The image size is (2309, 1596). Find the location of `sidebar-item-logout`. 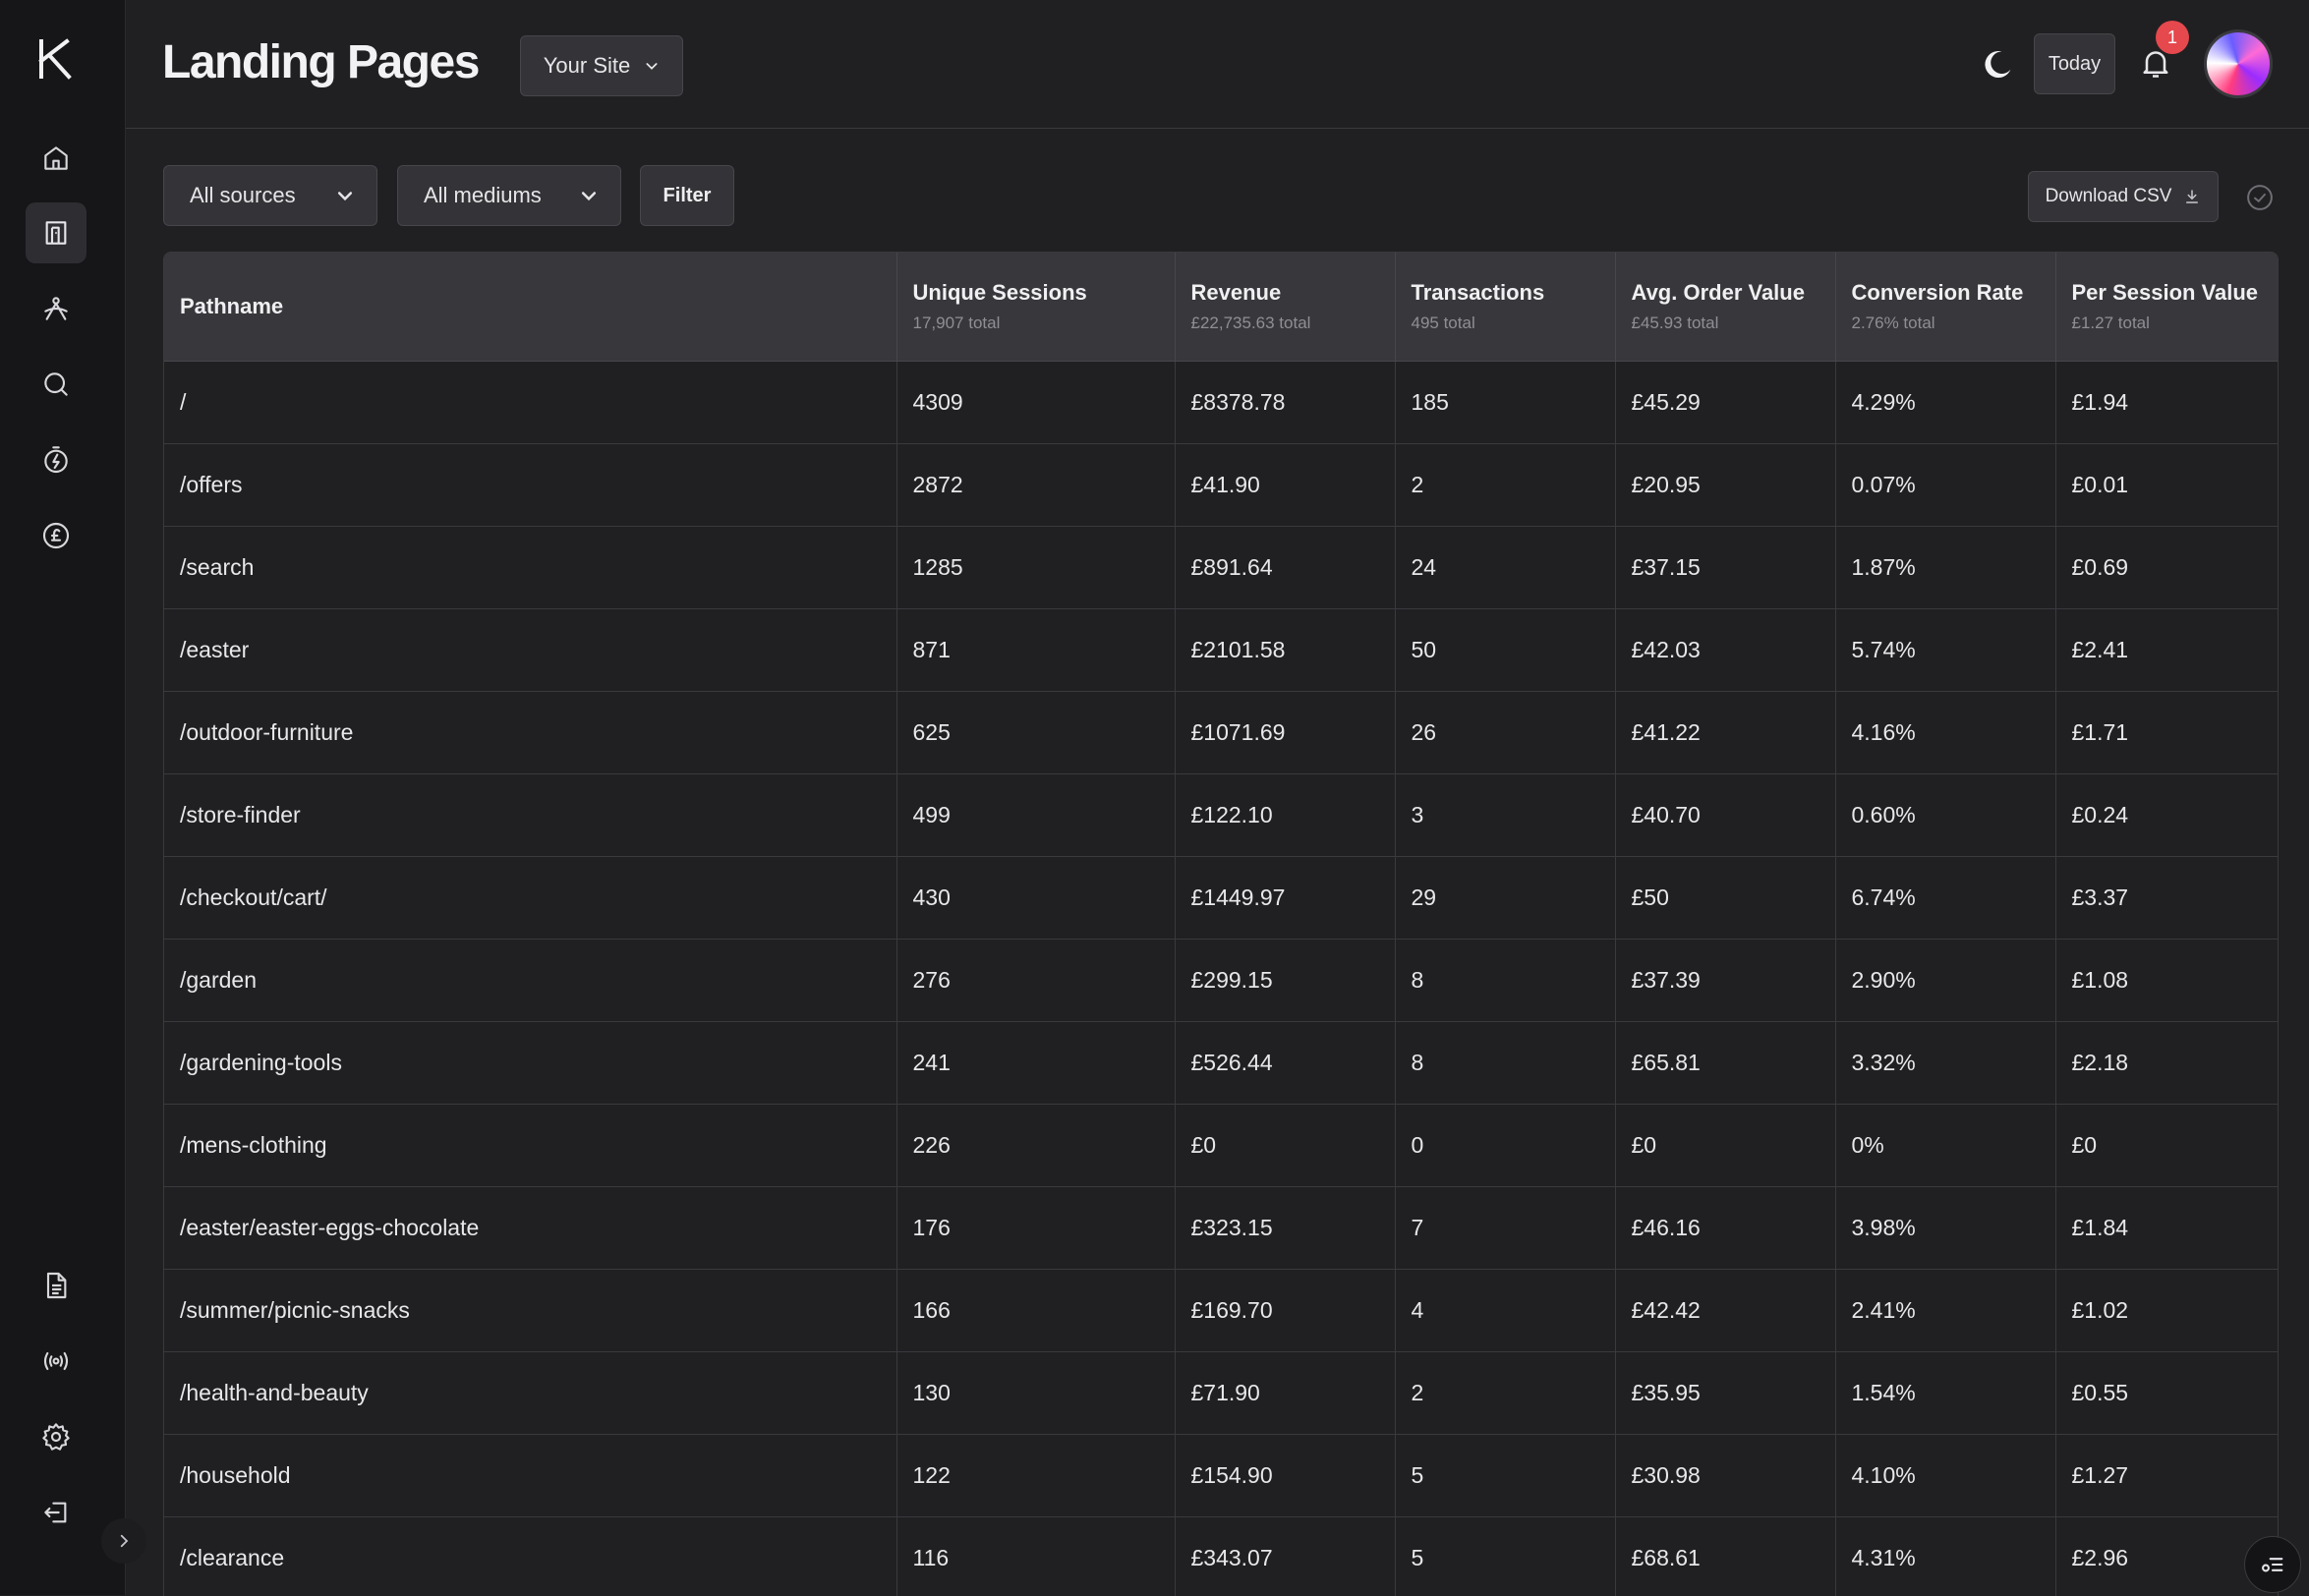

sidebar-item-logout is located at coordinates (56, 1513).